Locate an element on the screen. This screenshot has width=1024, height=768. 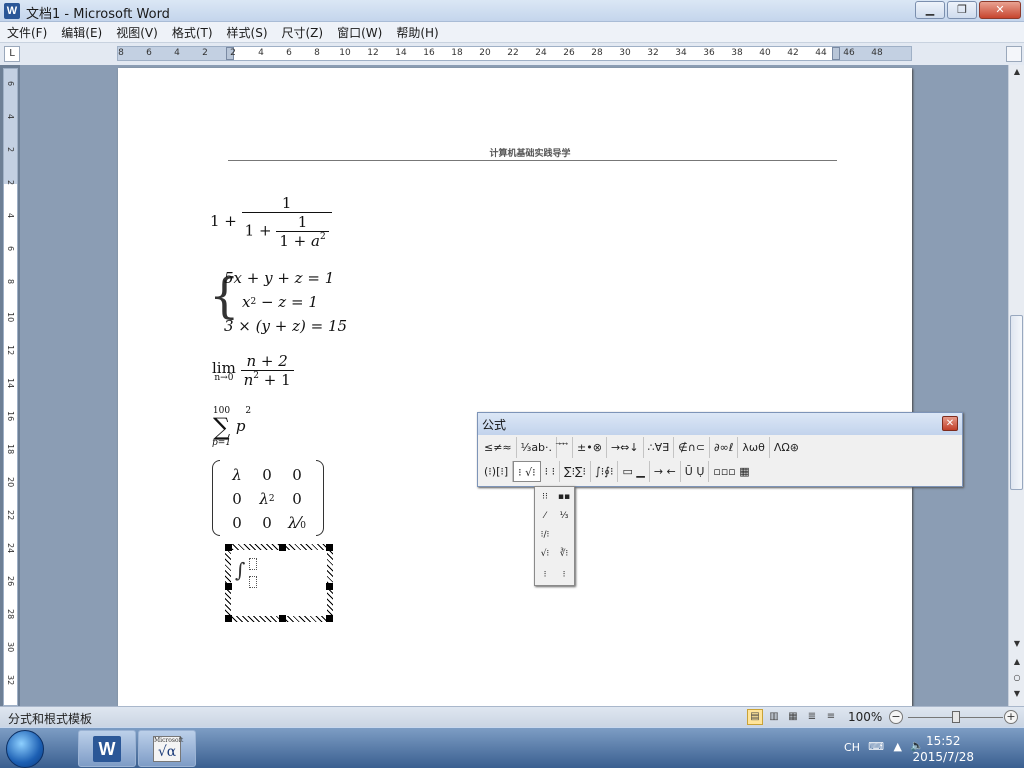
misc-symbols-button: ∂∞ℓ is located at coordinates (724, 447).